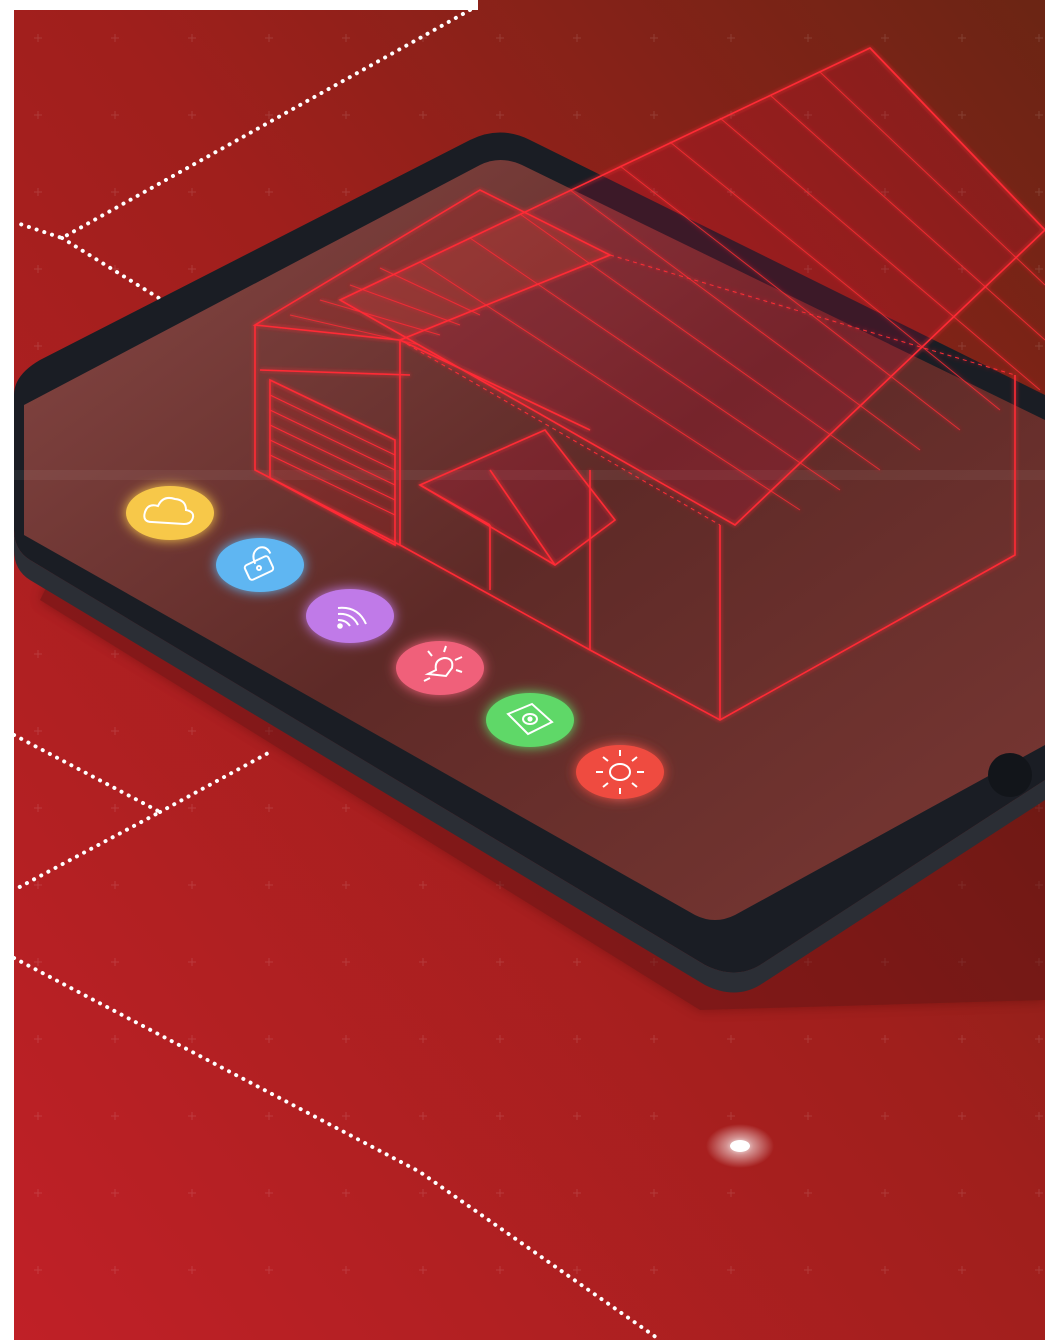  Describe the element at coordinates (239, 5) in the screenshot. I see `top-border` at that location.